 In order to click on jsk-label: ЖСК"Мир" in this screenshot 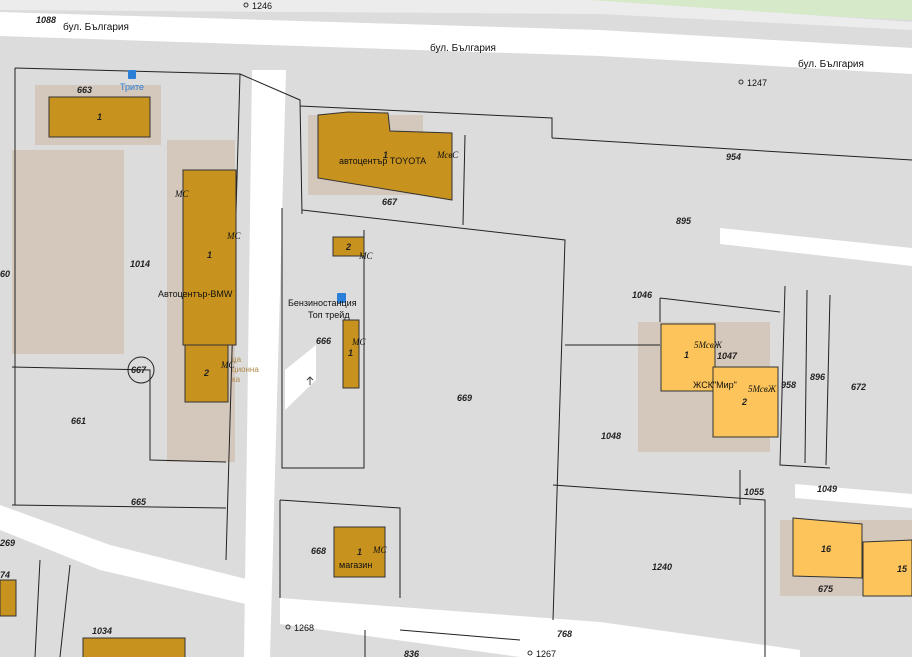, I will do `click(715, 385)`.